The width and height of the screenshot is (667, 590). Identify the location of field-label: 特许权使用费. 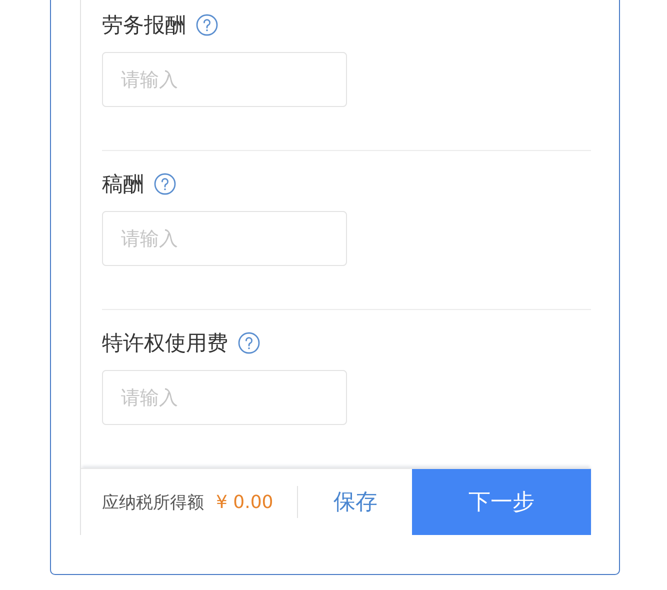
(165, 343).